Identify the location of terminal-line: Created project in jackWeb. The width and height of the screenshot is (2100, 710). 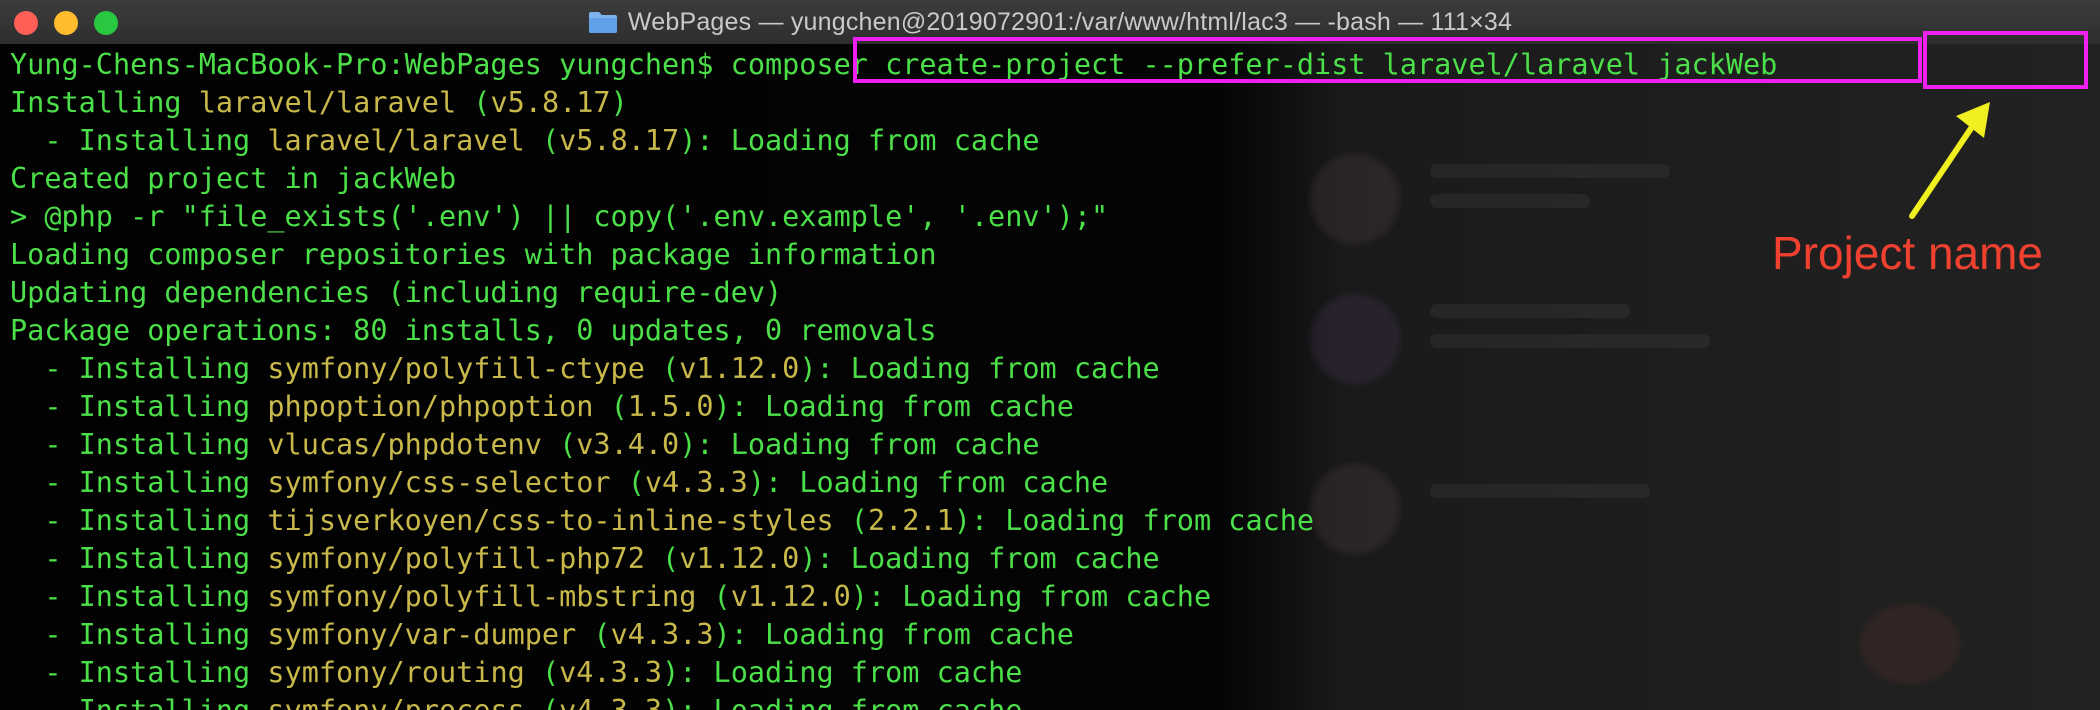
(1055, 179).